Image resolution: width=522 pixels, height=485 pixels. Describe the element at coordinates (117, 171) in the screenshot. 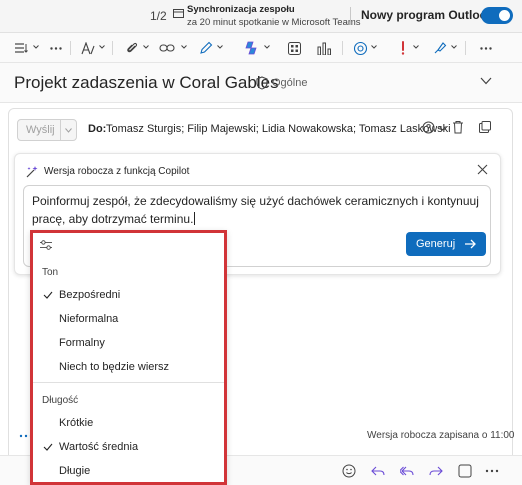

I see `copilot-title: Wersja robocza z funkcją Copilot` at that location.